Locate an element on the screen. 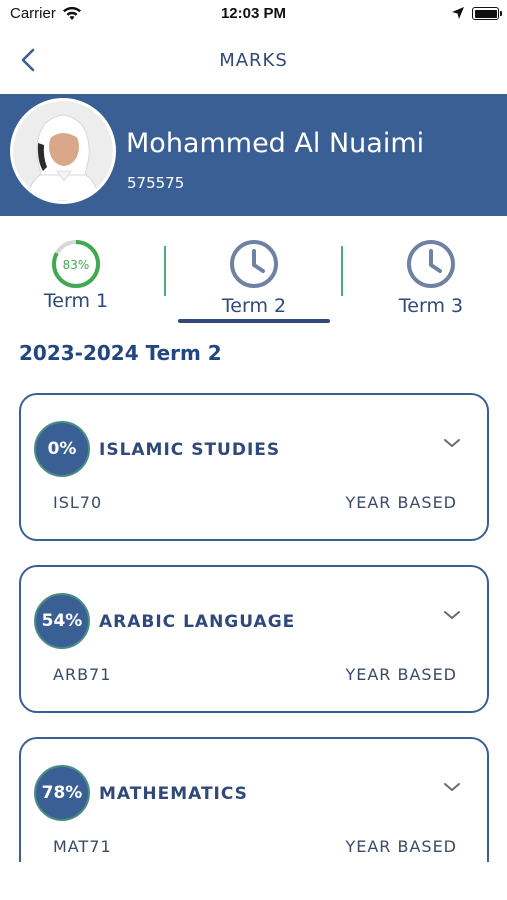  tab-term-1: 83% Term 1 is located at coordinates (78, 277).